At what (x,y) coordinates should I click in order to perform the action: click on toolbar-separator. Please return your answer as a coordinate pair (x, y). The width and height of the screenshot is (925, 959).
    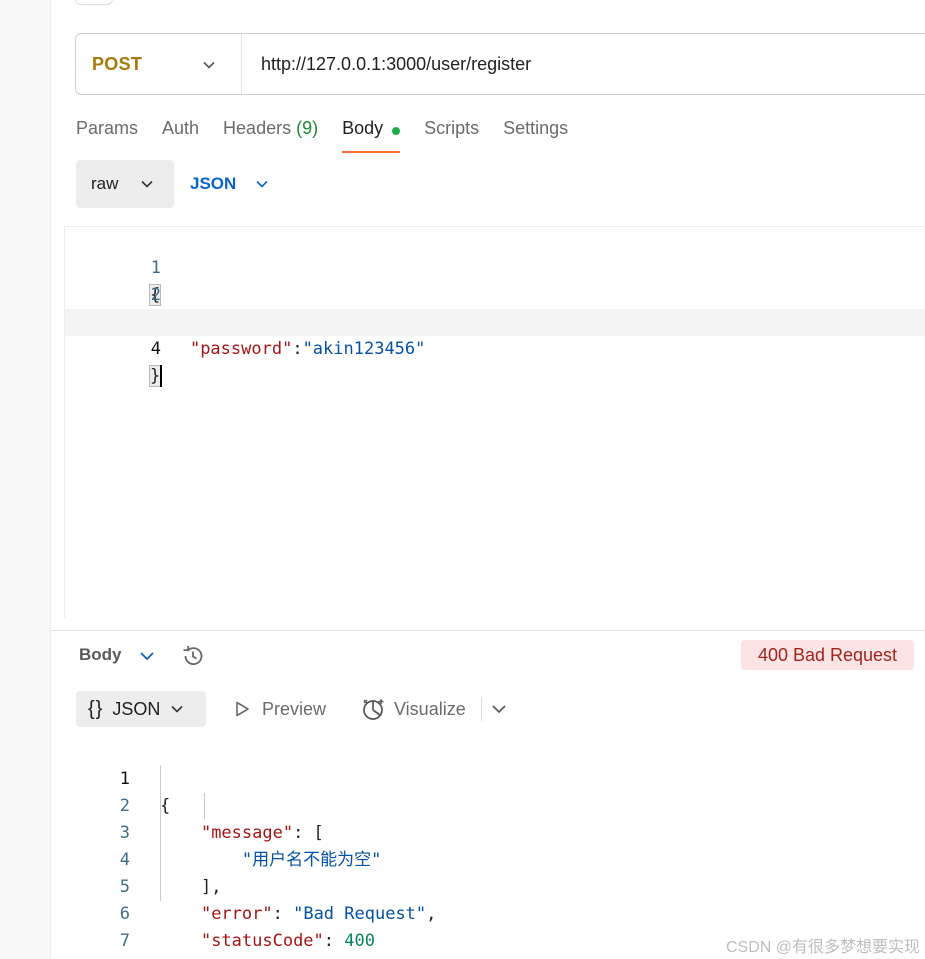
    Looking at the image, I should click on (481, 709).